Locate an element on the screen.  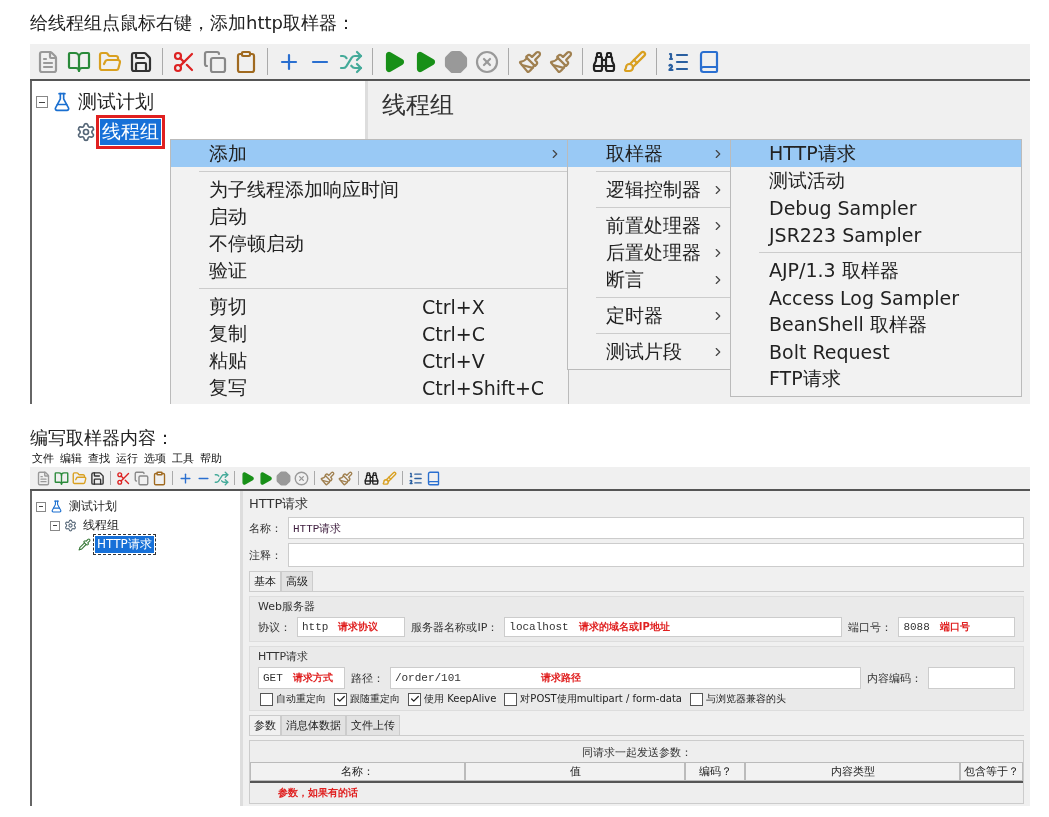
checkbox-option: 与浏览器兼容的头 is located at coordinates (737, 699).